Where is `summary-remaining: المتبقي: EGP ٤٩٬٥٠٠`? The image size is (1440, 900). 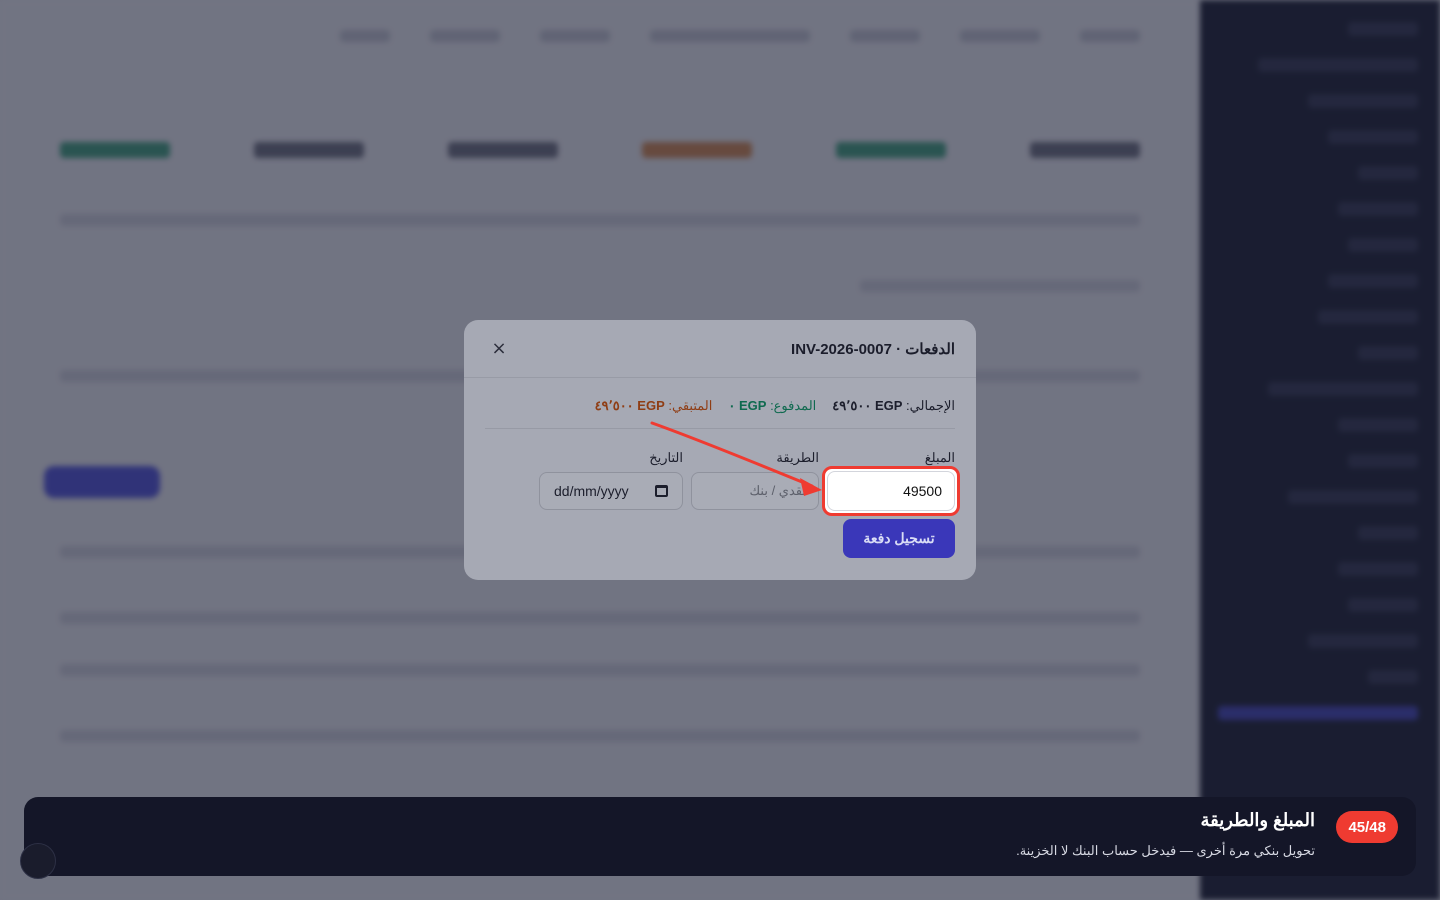 summary-remaining: المتبقي: EGP ٤٩٬٥٠٠ is located at coordinates (654, 406).